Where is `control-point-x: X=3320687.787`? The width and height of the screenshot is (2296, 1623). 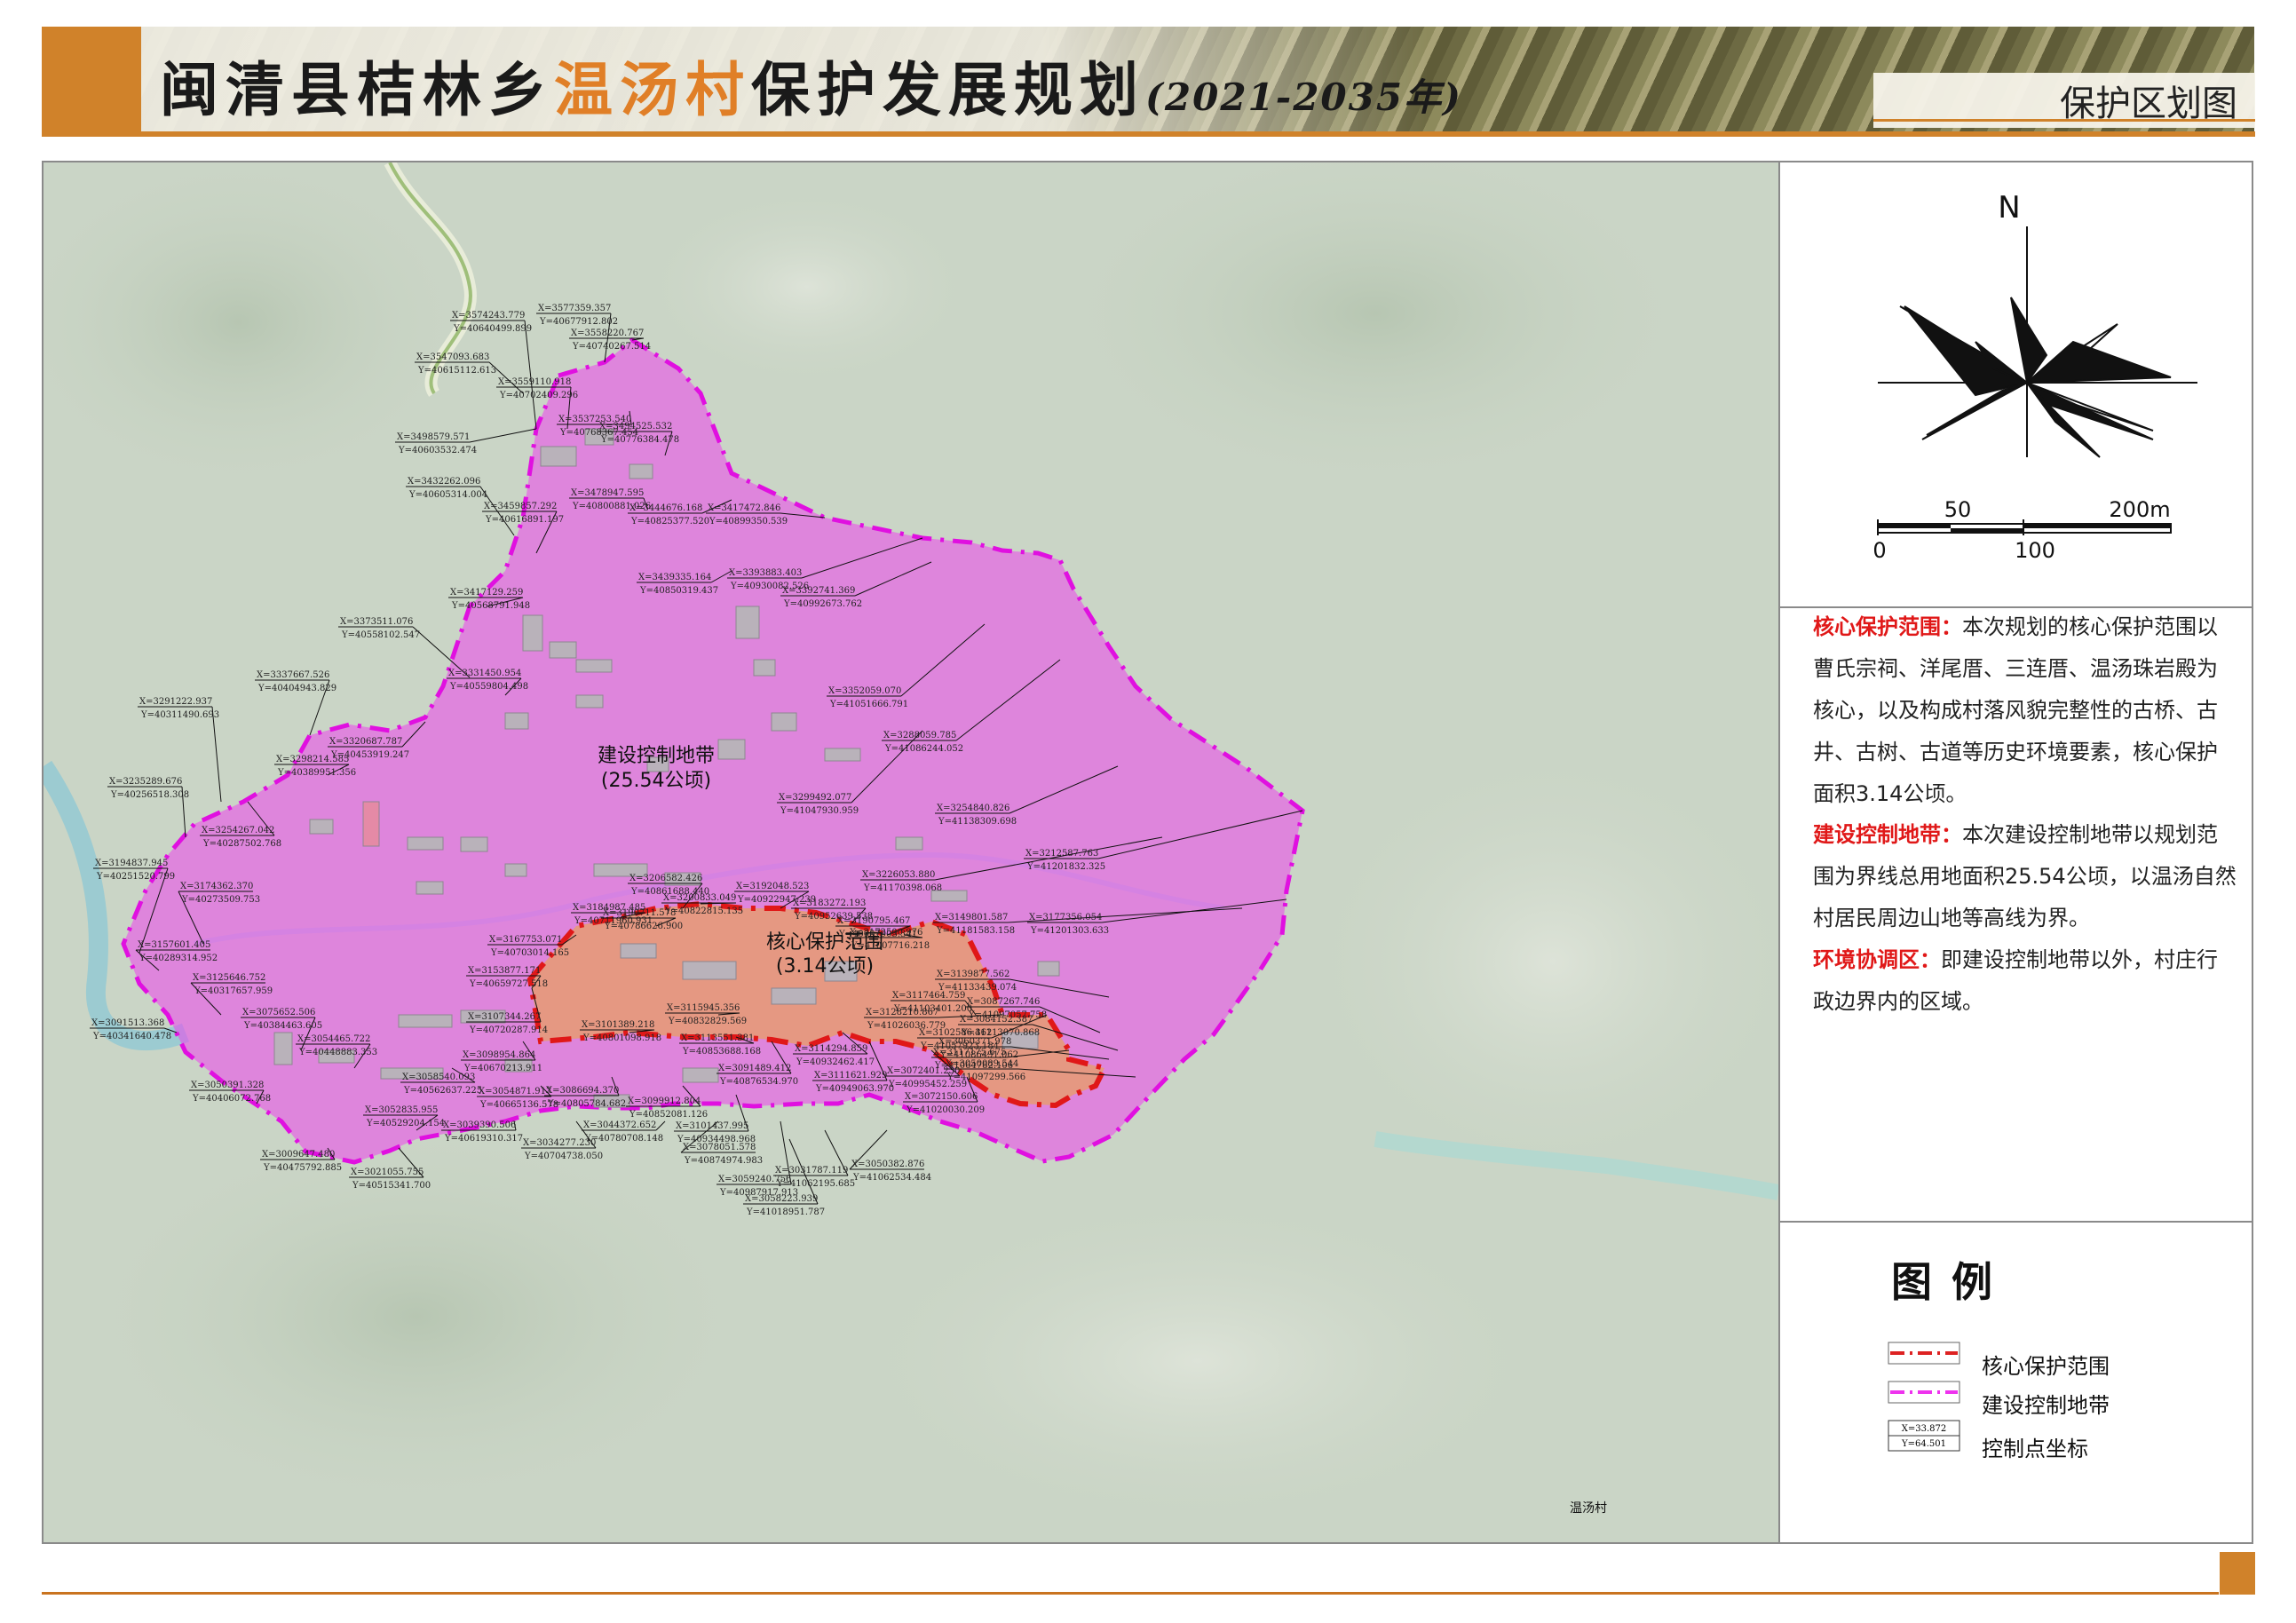
control-point-x: X=3320687.787 is located at coordinates (365, 742).